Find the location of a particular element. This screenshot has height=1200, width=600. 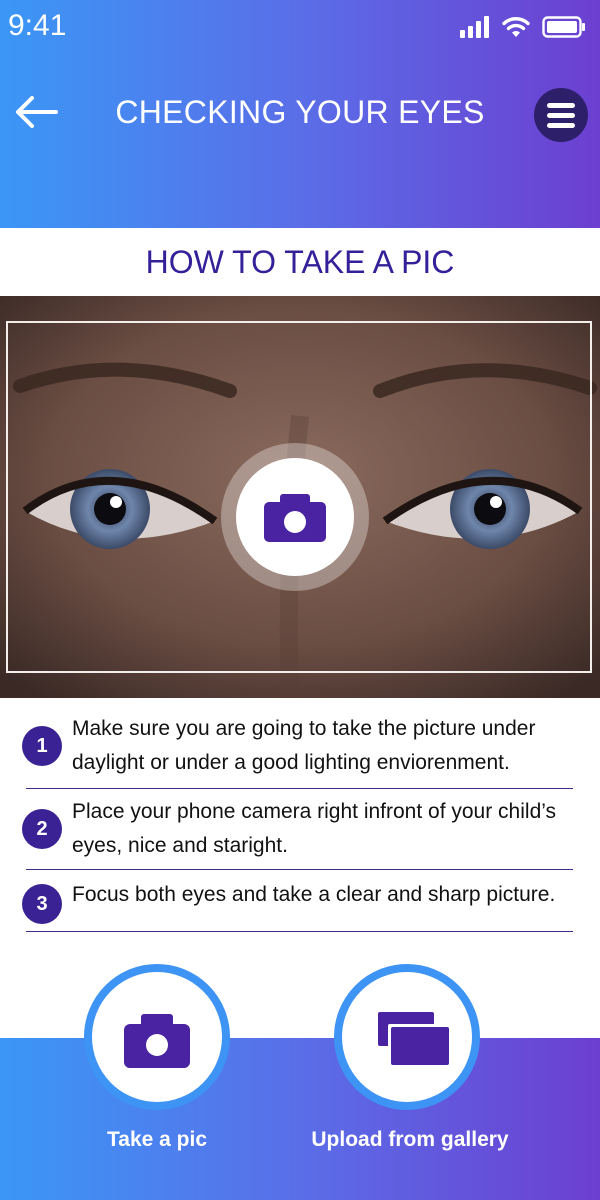

gallery-icon is located at coordinates (414, 1038).